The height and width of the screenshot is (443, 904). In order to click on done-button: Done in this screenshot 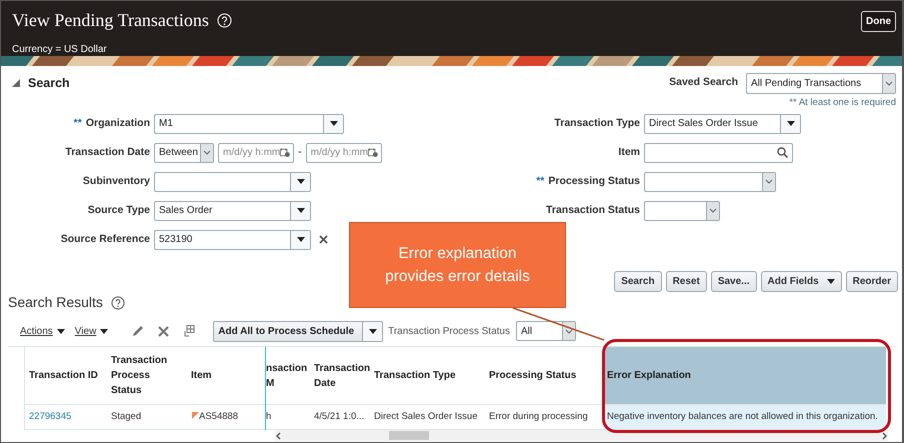, I will do `click(878, 21)`.